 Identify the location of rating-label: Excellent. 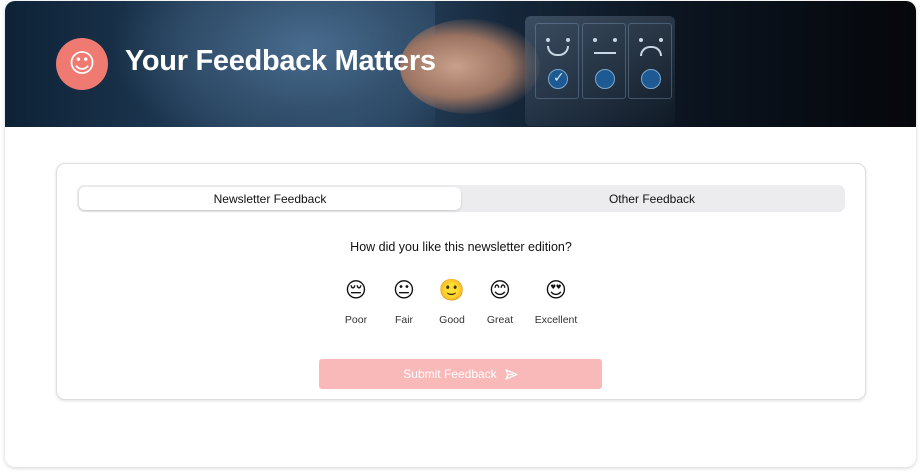
(556, 320).